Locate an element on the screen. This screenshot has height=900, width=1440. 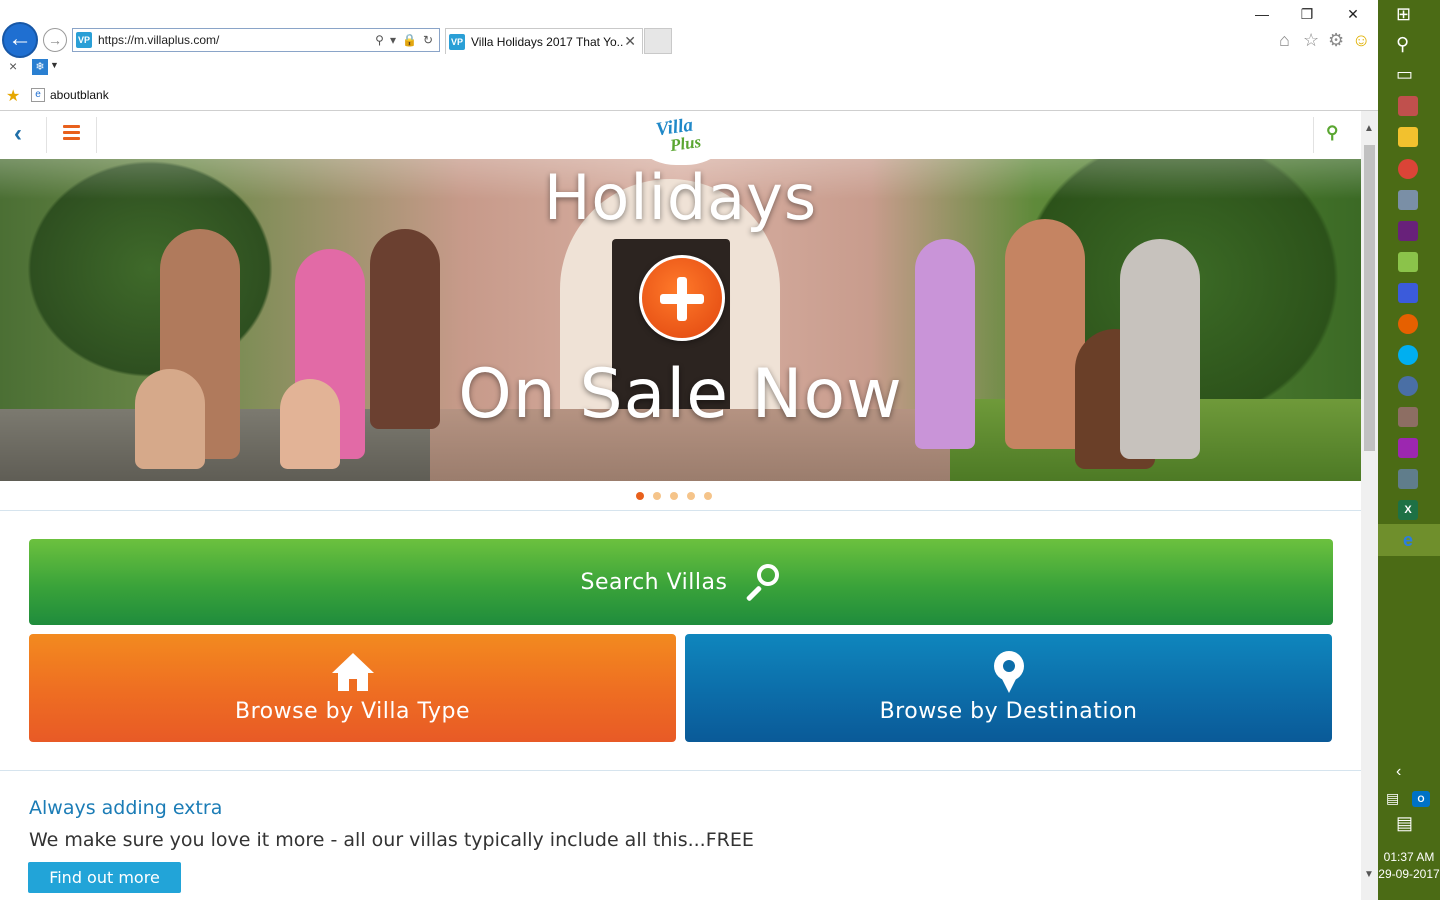
taskbar-clock: 01:37 AM 29-09-2017 is located at coordinates (1409, 866).